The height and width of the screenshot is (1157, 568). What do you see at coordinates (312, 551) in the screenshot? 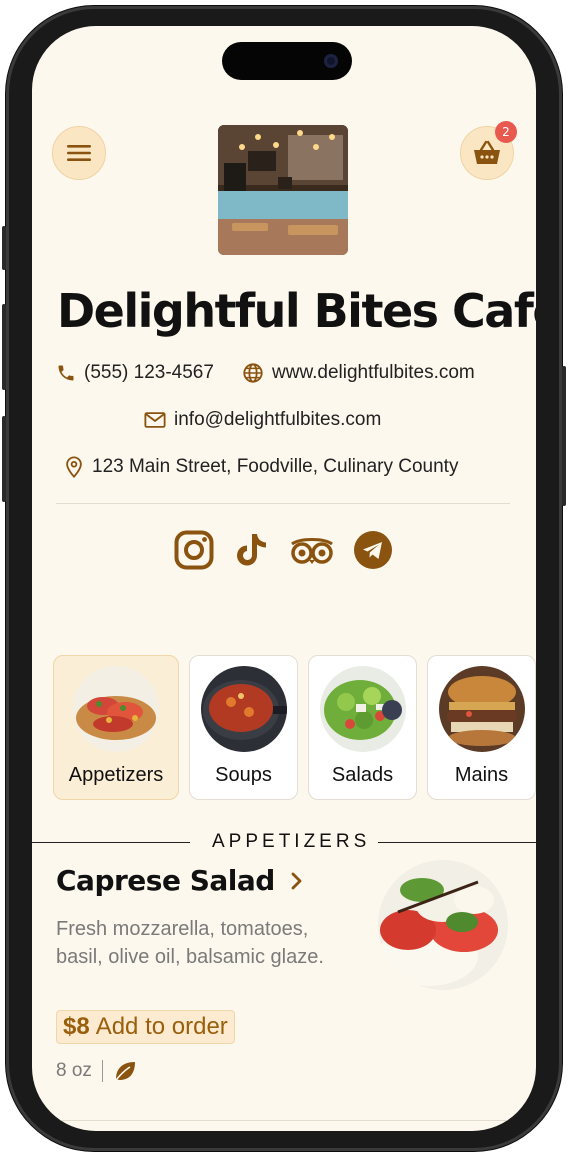
I see `tripadvisor-icon` at bounding box center [312, 551].